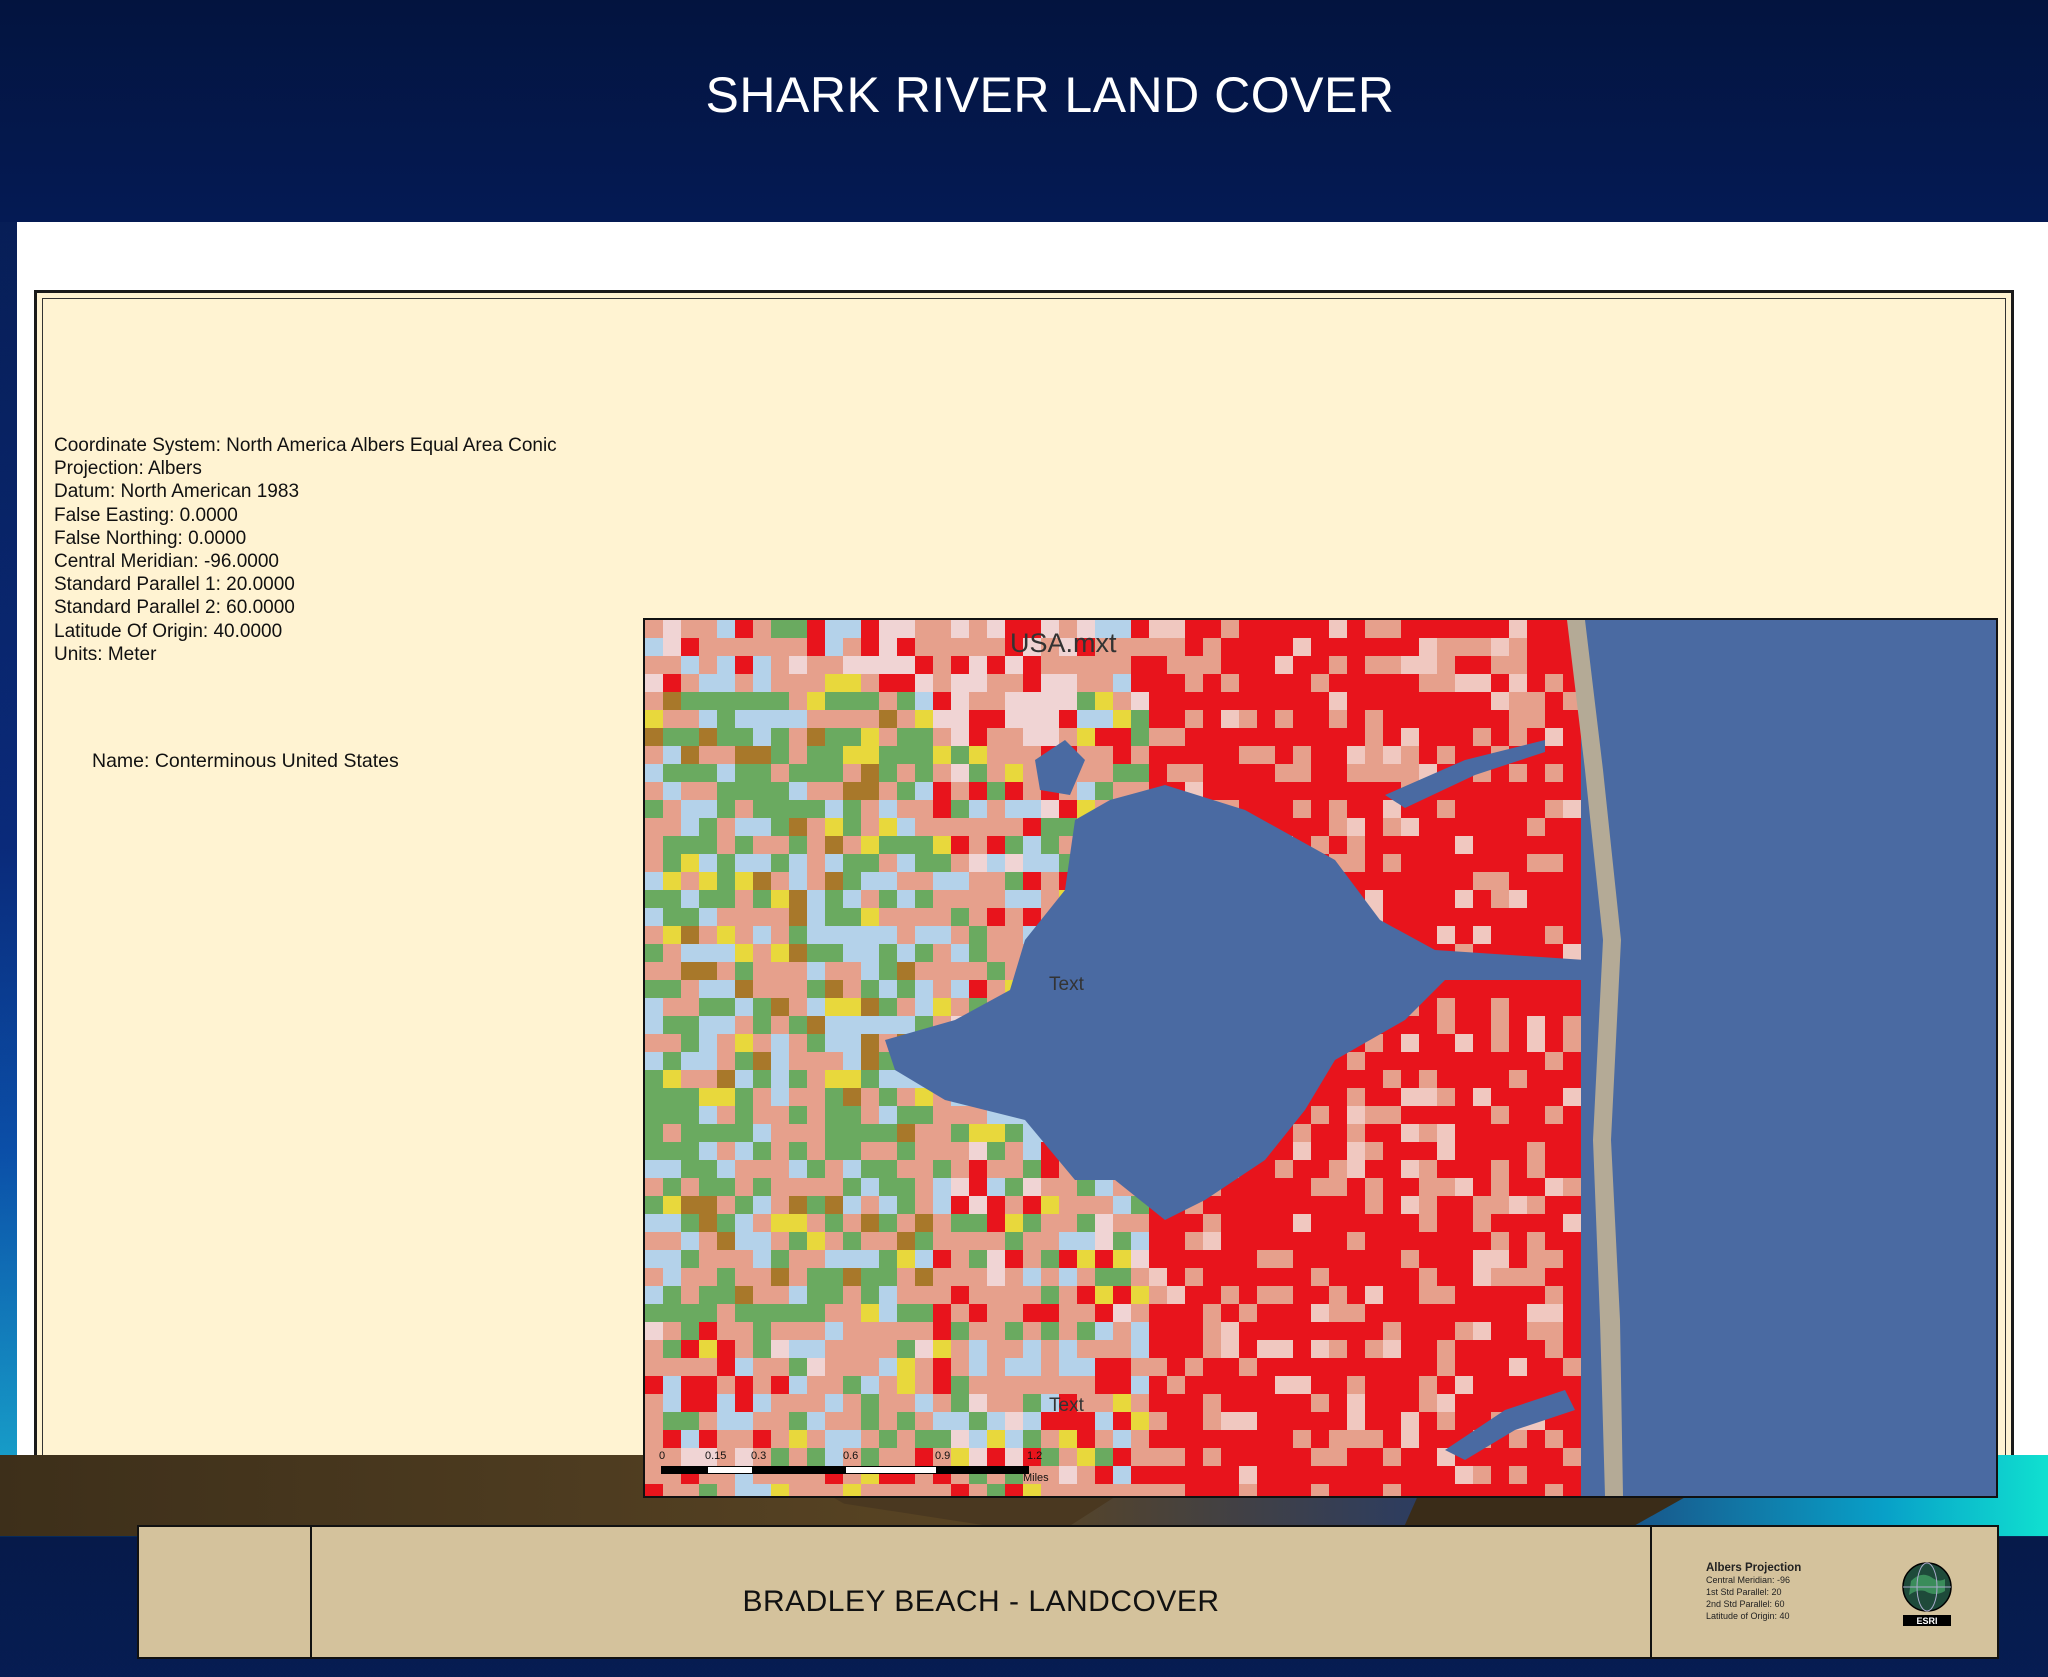 This screenshot has height=1677, width=2048. Describe the element at coordinates (1050, 95) in the screenshot. I see `slide-title: SHARK RIVER LAND COVER` at that location.